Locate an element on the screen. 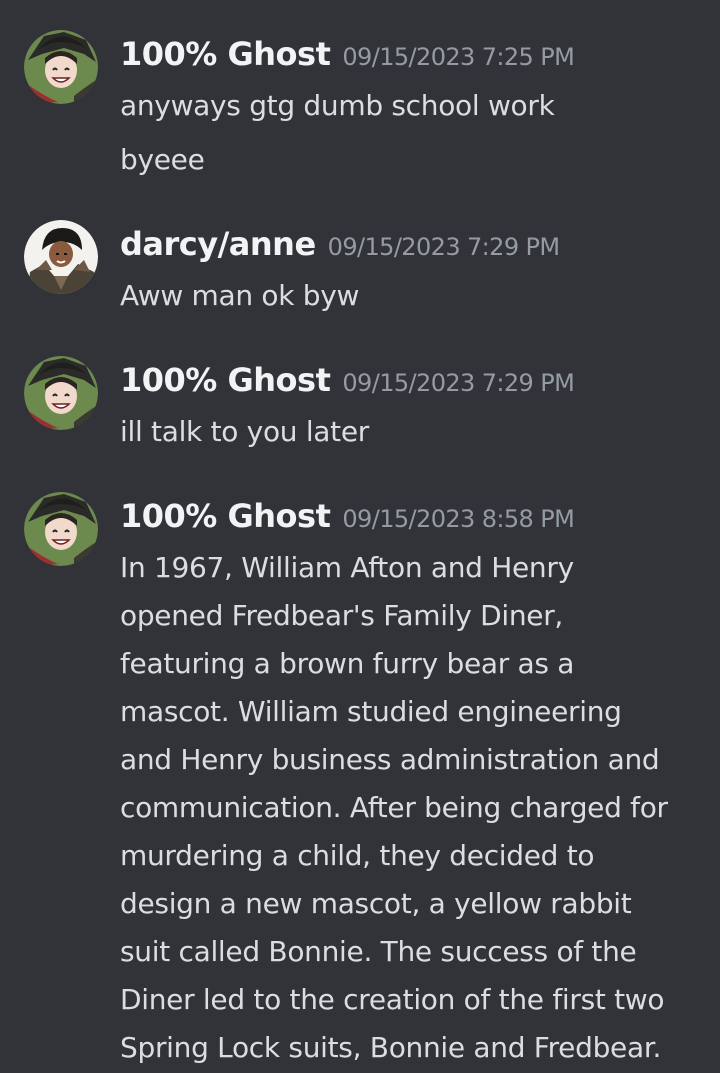  message-line: In 1967, William Afton and Henry is located at coordinates (347, 567).